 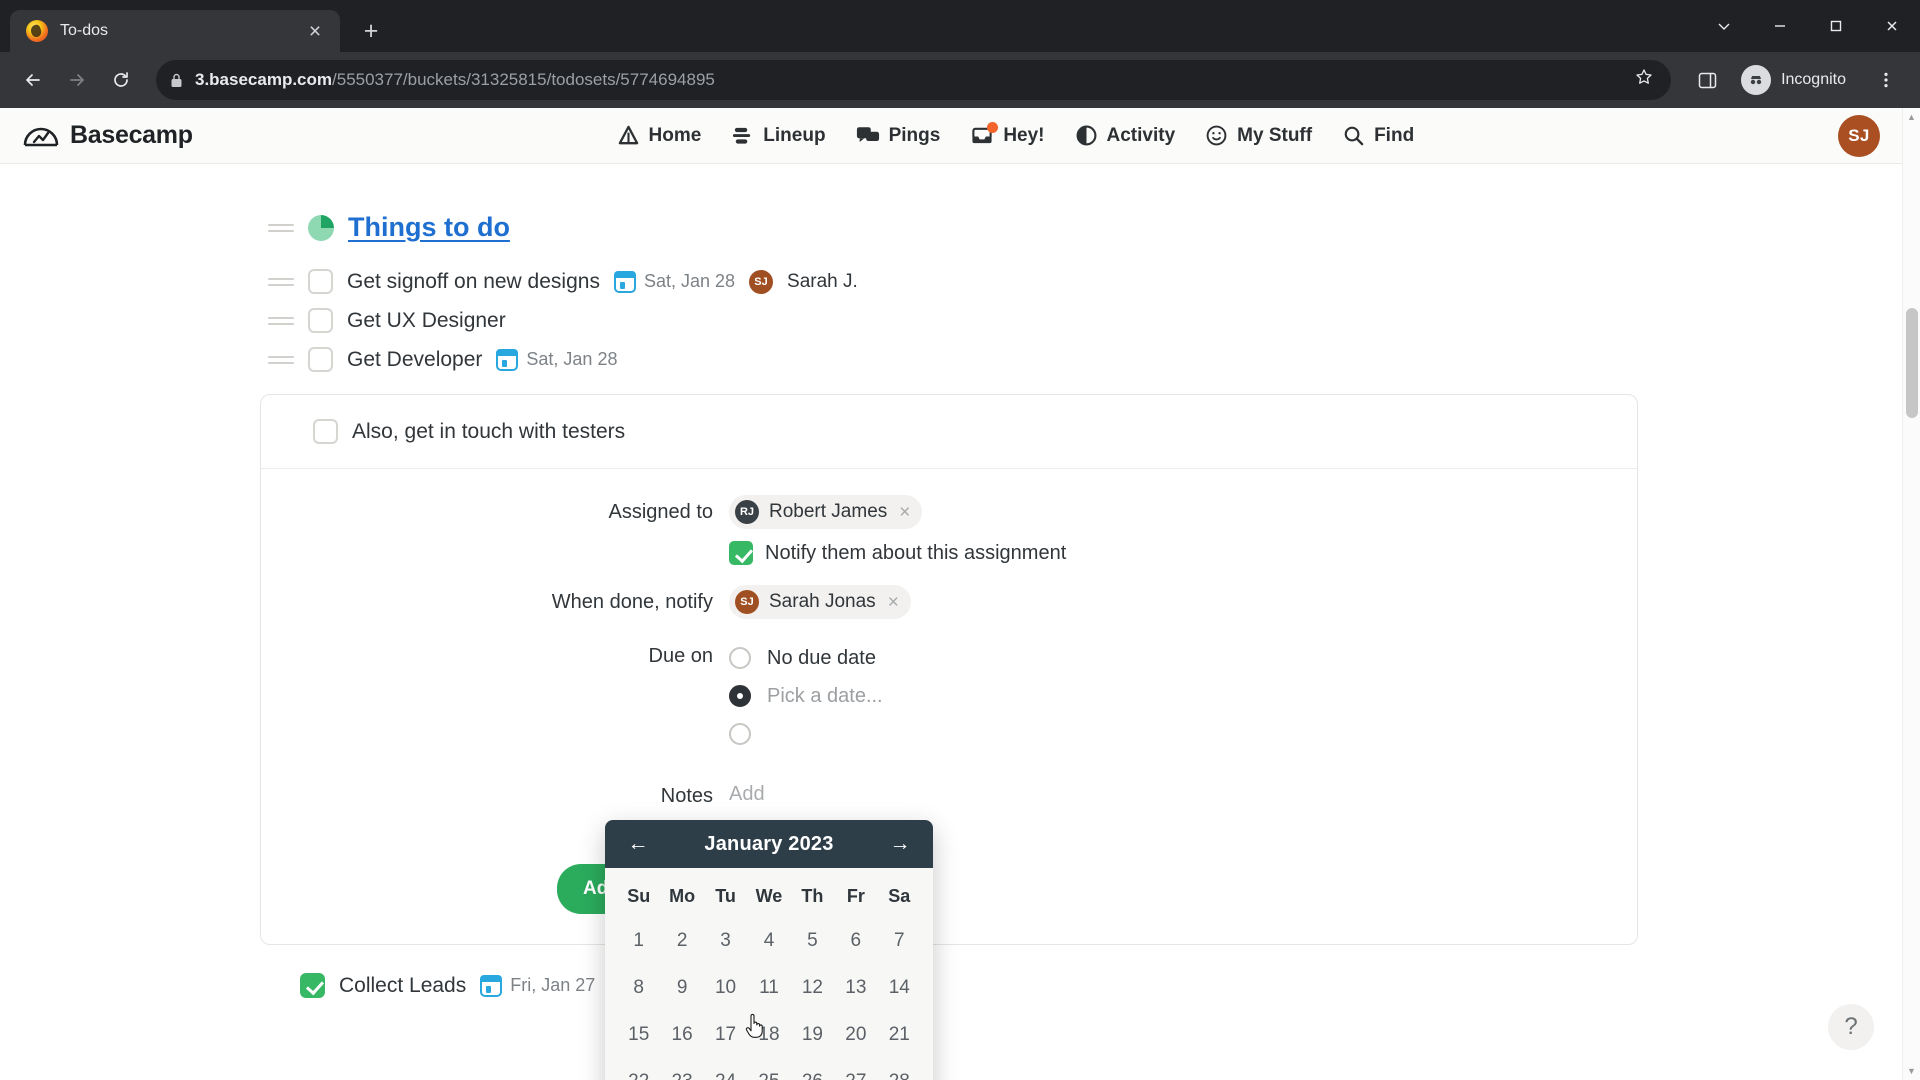 I want to click on vertical-scrollbar: ▲ ▼, so click(x=1911, y=594).